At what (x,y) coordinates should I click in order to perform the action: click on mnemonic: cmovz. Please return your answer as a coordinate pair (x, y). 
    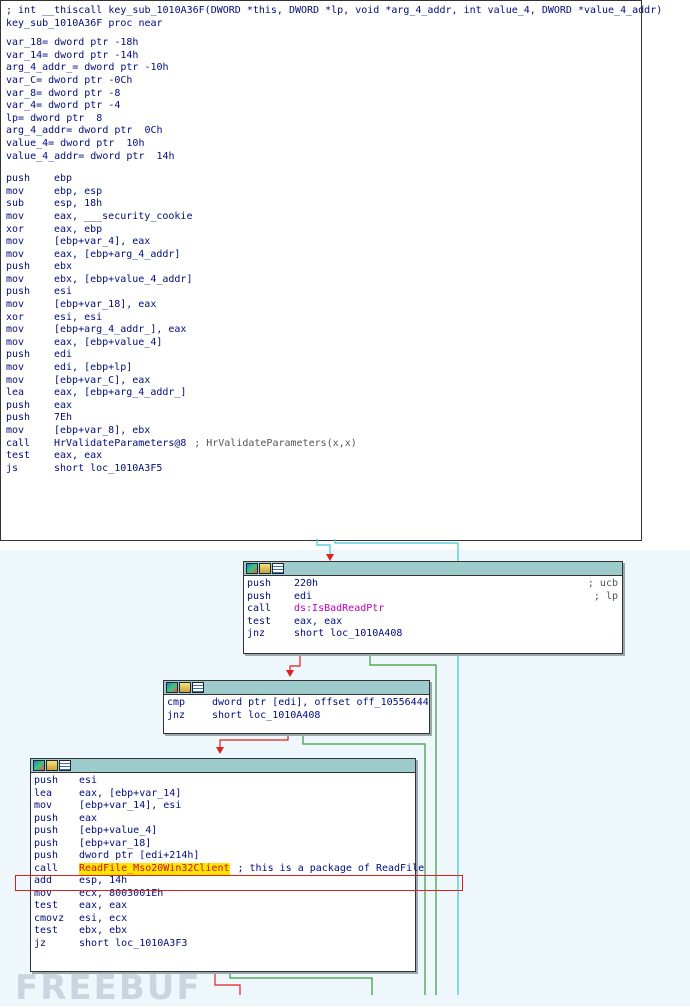
    Looking at the image, I should click on (49, 918).